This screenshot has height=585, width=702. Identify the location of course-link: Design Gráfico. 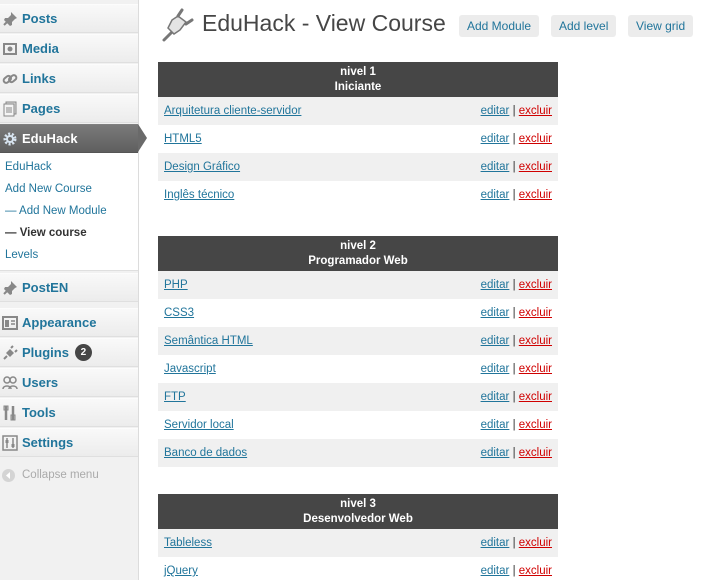
(202, 167).